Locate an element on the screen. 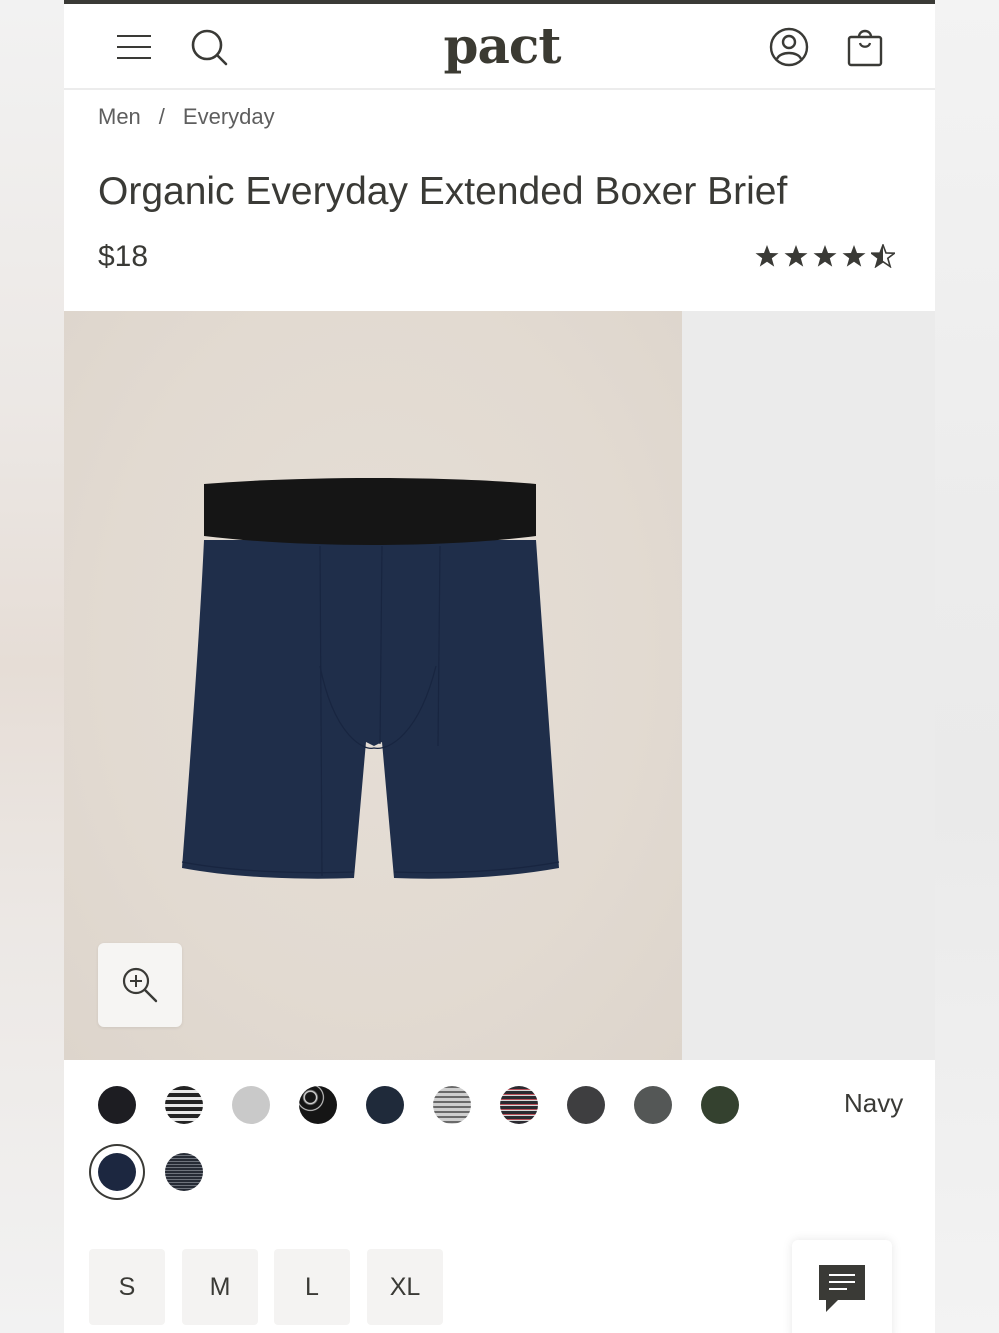 Image resolution: width=999 pixels, height=1333 pixels. swatch-black is located at coordinates (117, 1105).